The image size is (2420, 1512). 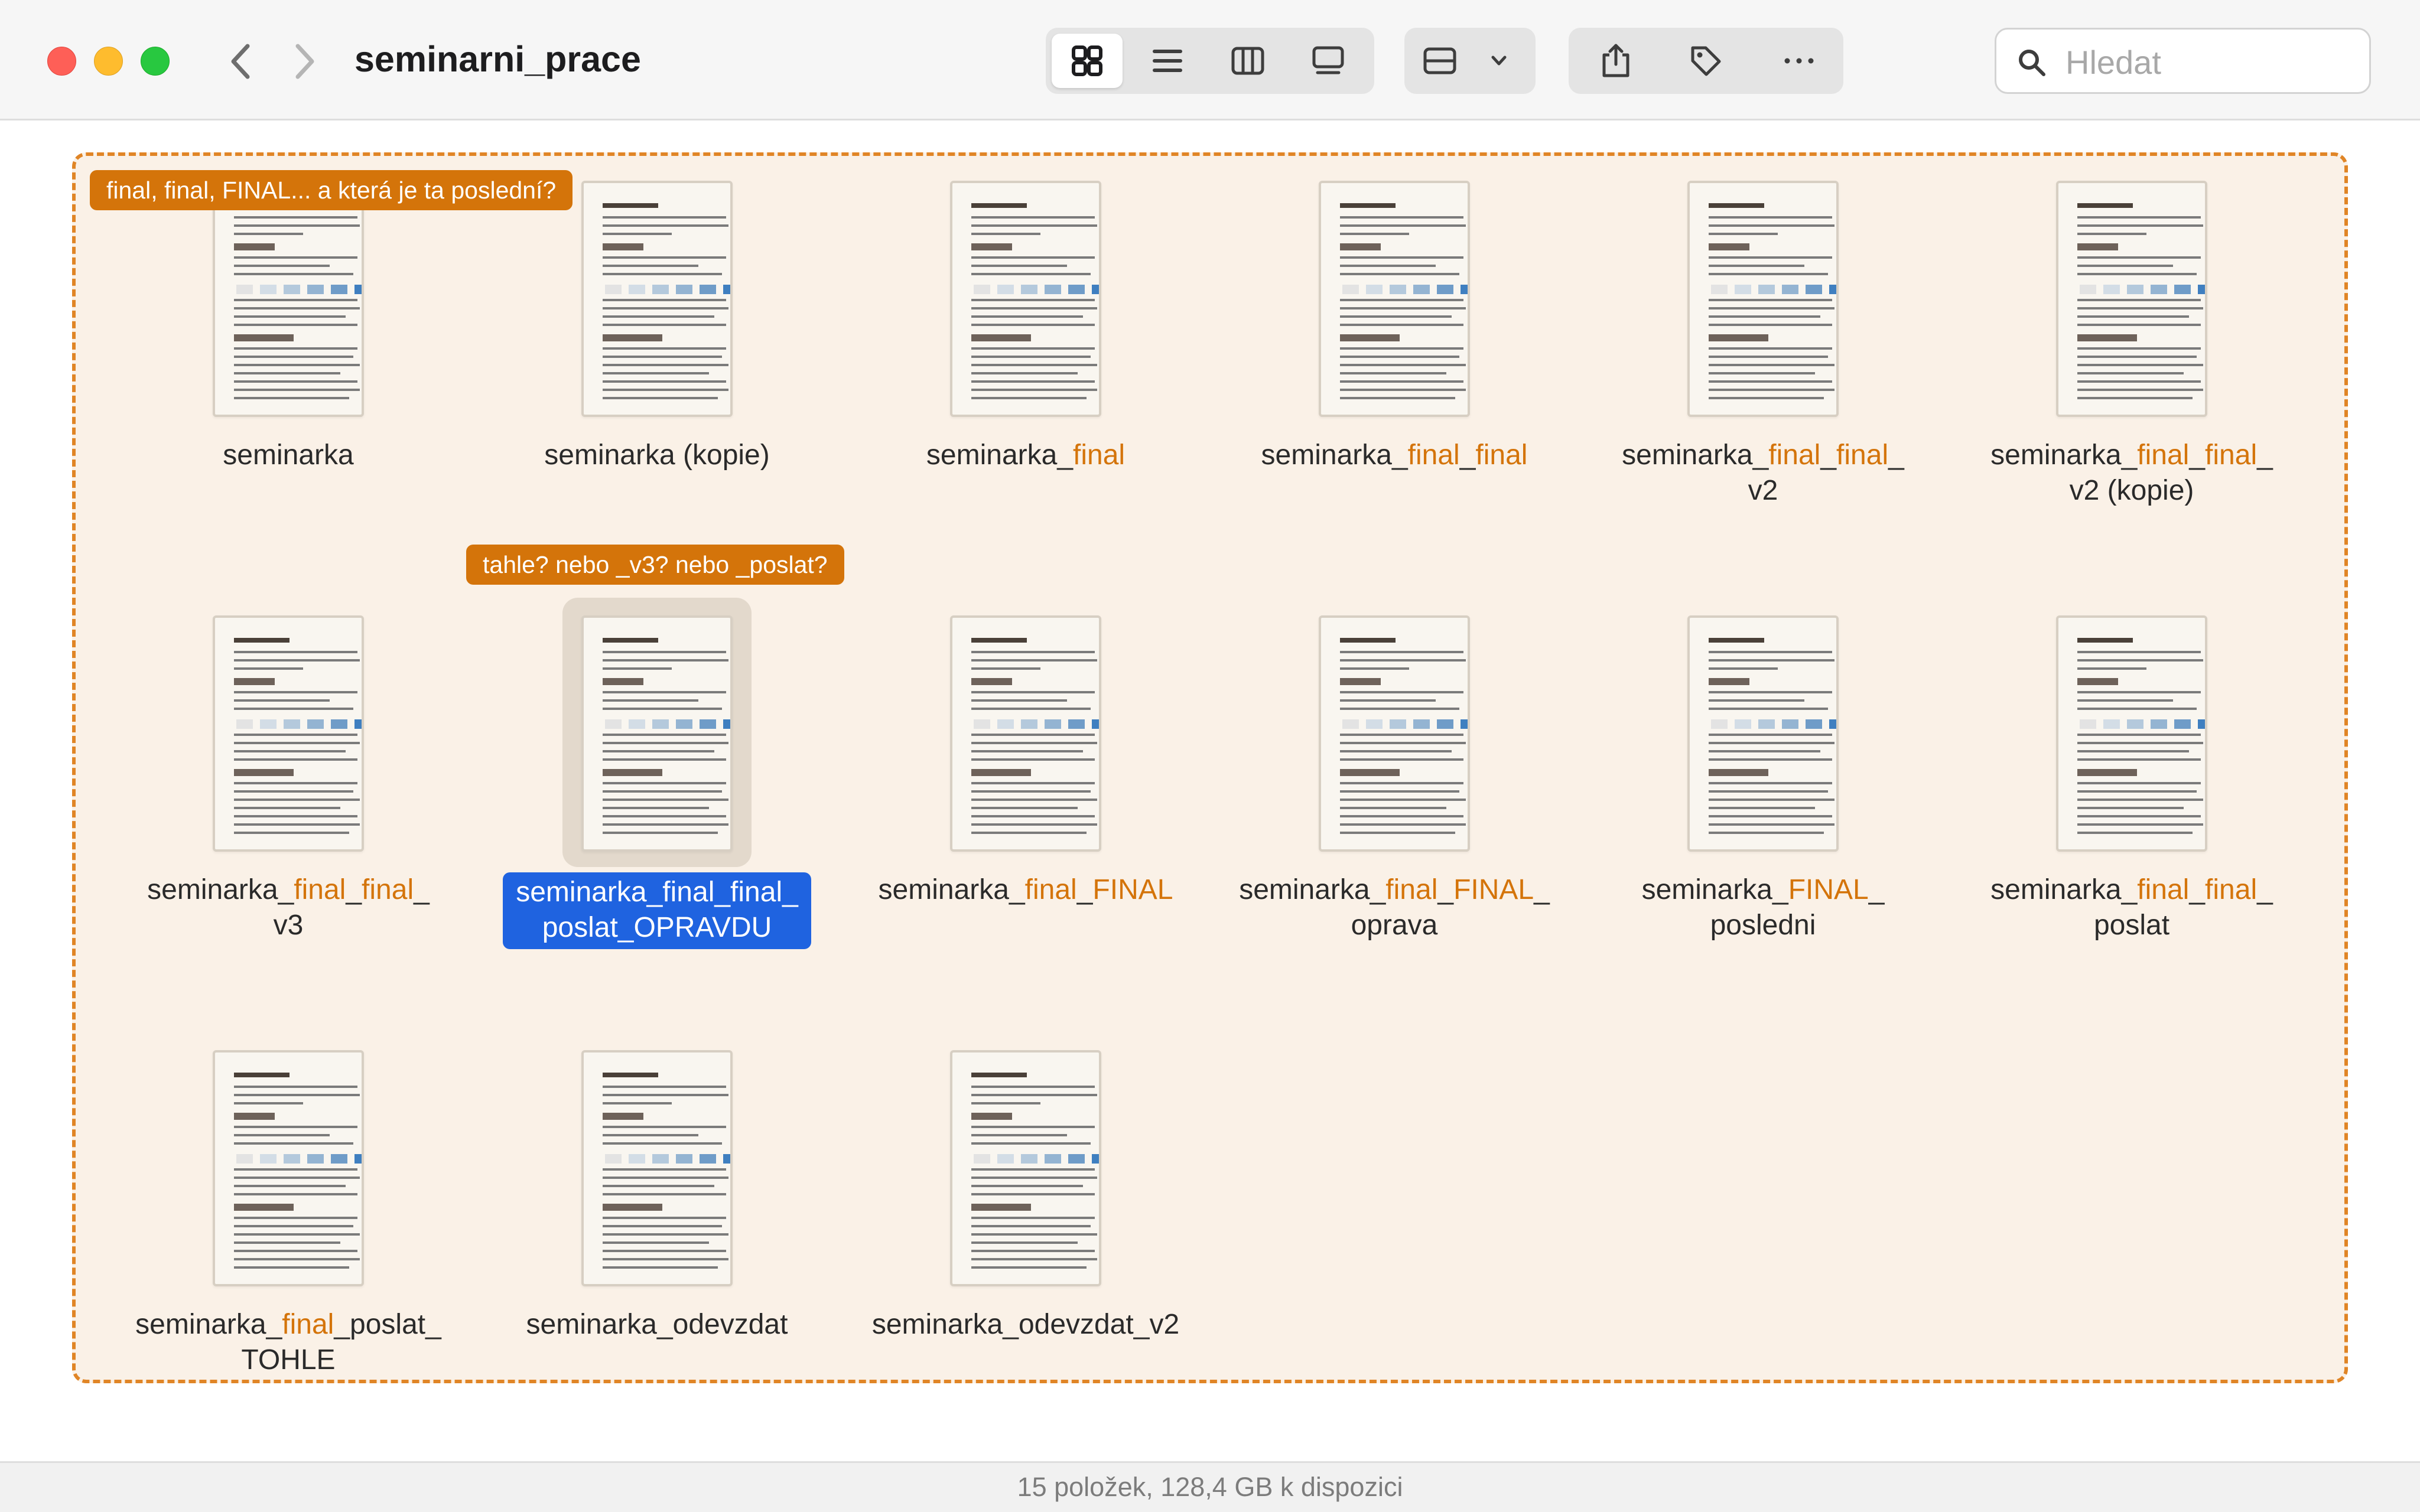 I want to click on share-button, so click(x=1615, y=61).